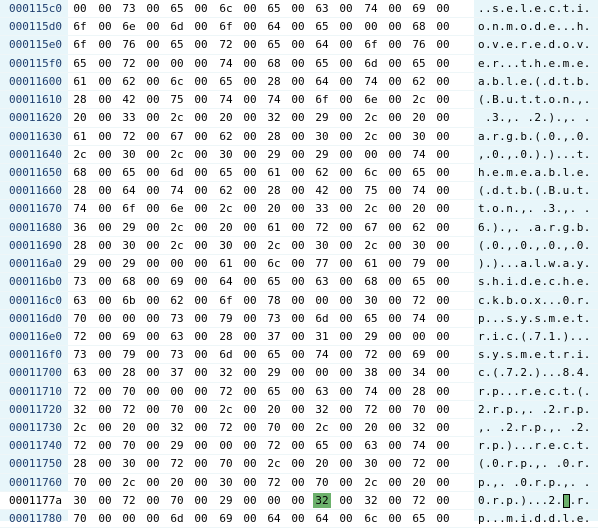  I want to click on byte-cell: 29, so click(129, 227).